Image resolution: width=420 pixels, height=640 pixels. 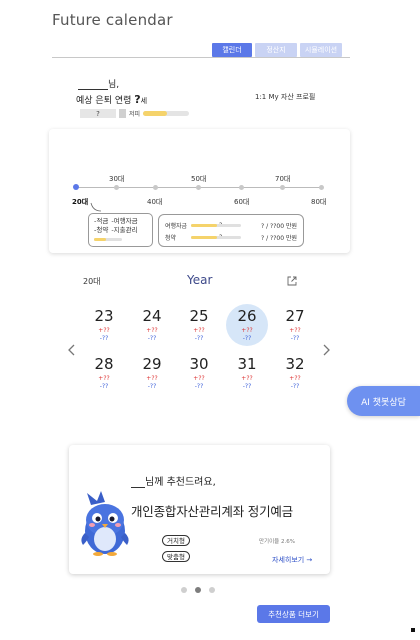 I want to click on calendar-day-26: 26 +?? -??, so click(x=247, y=325).